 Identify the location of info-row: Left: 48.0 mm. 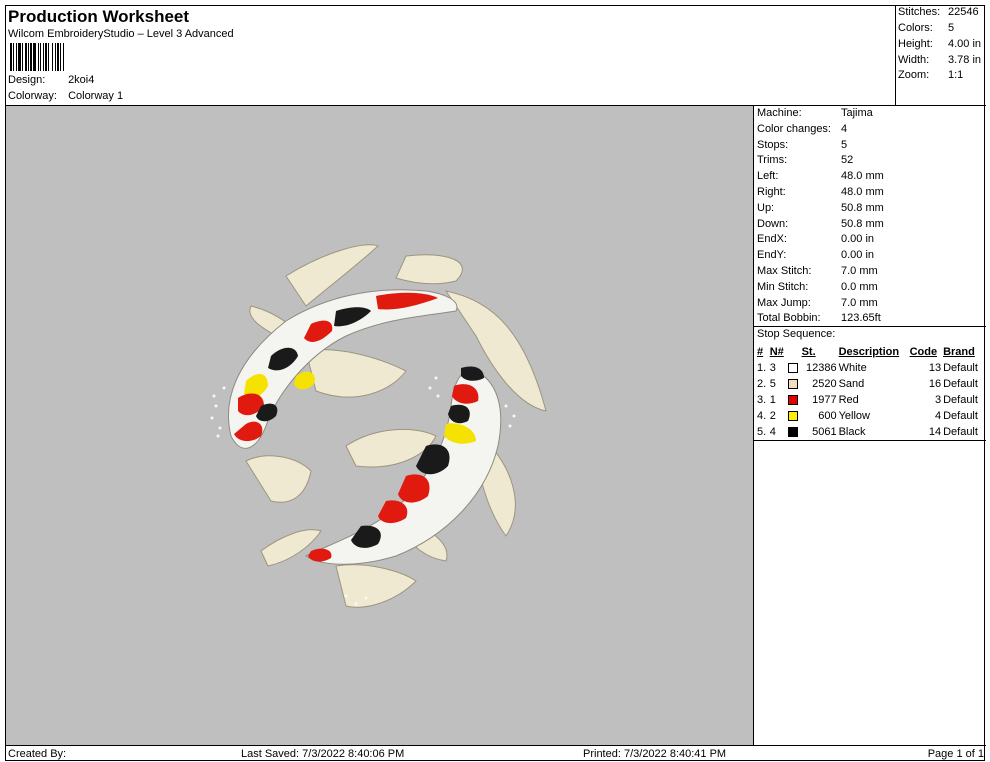
(820, 176).